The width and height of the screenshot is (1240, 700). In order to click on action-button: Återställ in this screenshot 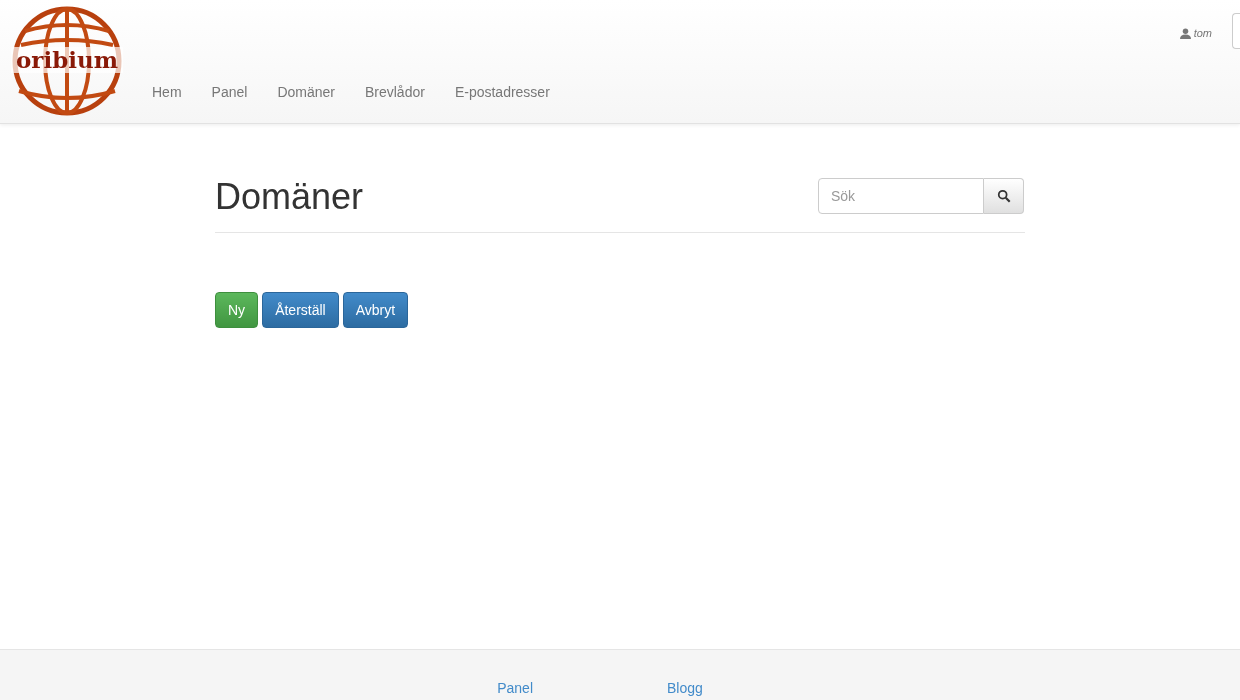, I will do `click(300, 310)`.